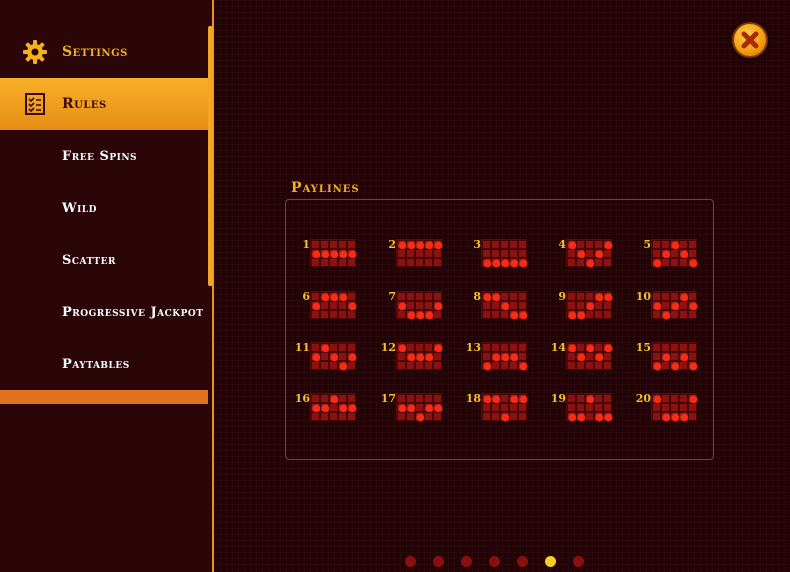  I want to click on sidebar-scrollbar, so click(210, 156).